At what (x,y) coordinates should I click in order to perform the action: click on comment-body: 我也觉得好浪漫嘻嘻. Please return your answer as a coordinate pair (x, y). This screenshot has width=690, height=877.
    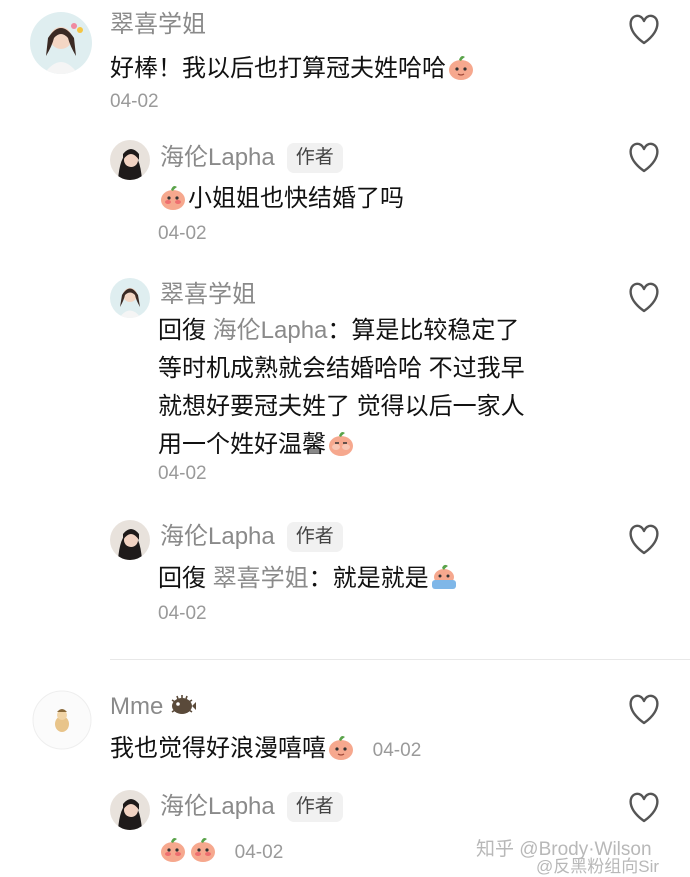
    Looking at the image, I should click on (218, 748).